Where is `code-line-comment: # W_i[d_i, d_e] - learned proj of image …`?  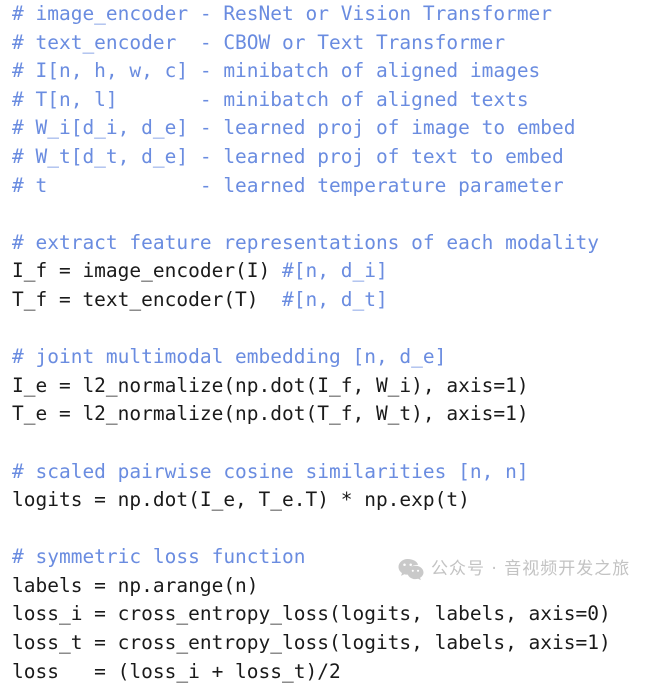 code-line-comment: # W_i[d_i, d_e] - learned proj of image … is located at coordinates (294, 128).